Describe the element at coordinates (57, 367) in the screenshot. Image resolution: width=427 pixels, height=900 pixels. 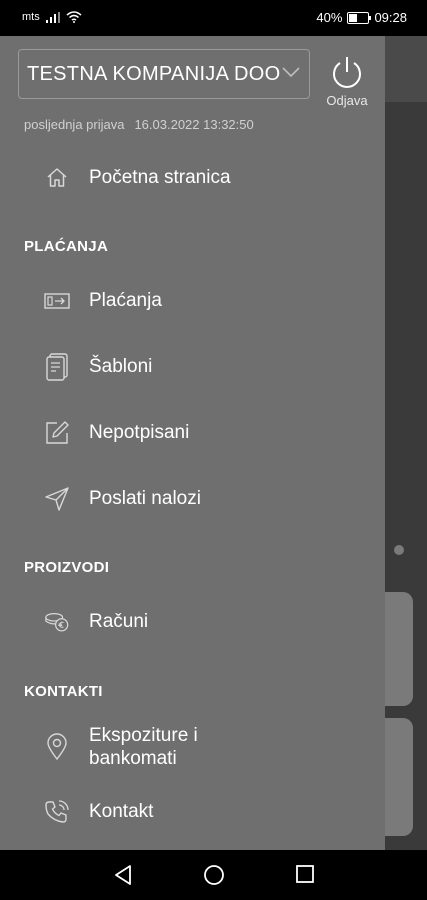
I see `template-document-icon` at that location.